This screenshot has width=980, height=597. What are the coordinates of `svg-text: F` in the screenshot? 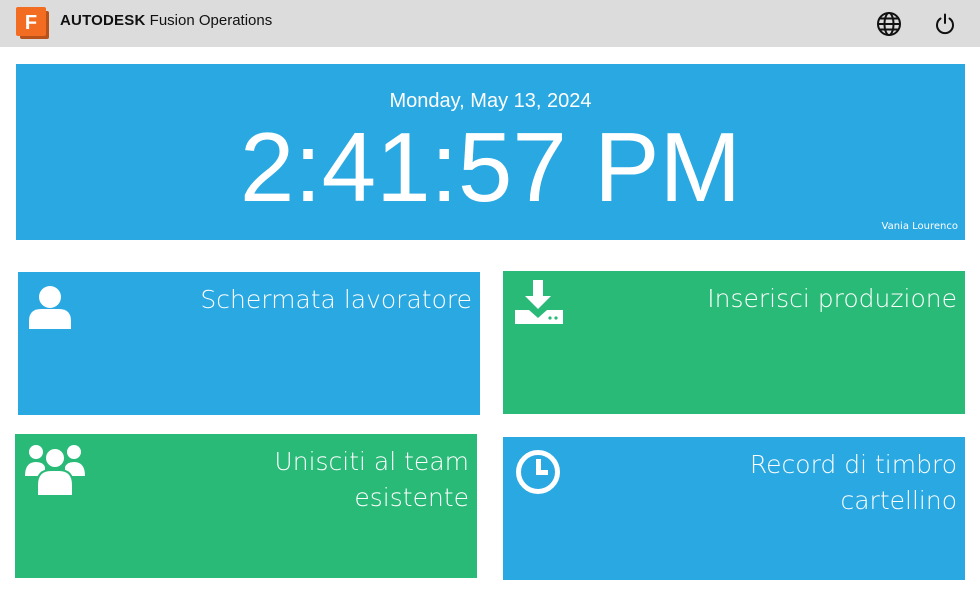 It's located at (31, 23).